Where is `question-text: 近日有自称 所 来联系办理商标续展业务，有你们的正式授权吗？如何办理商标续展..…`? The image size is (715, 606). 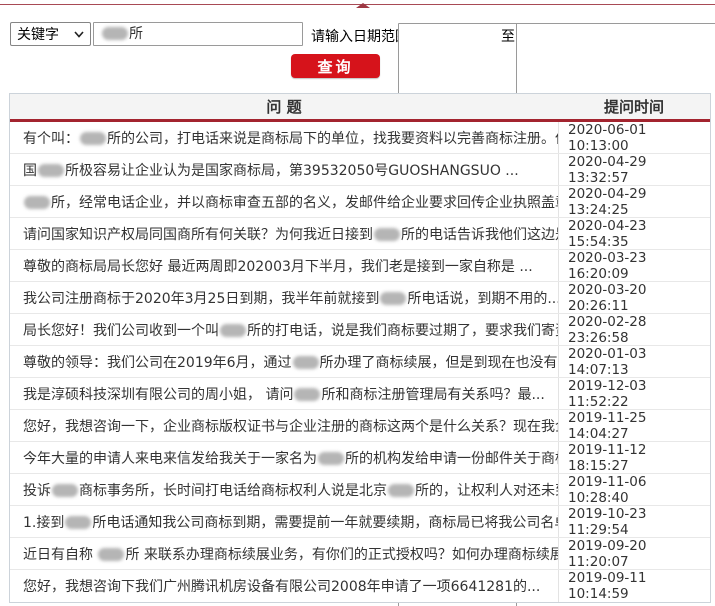 question-text: 近日有自称 所 来联系办理商标续展业务，有你们的正式授权吗？如何办理商标续展..… is located at coordinates (290, 554).